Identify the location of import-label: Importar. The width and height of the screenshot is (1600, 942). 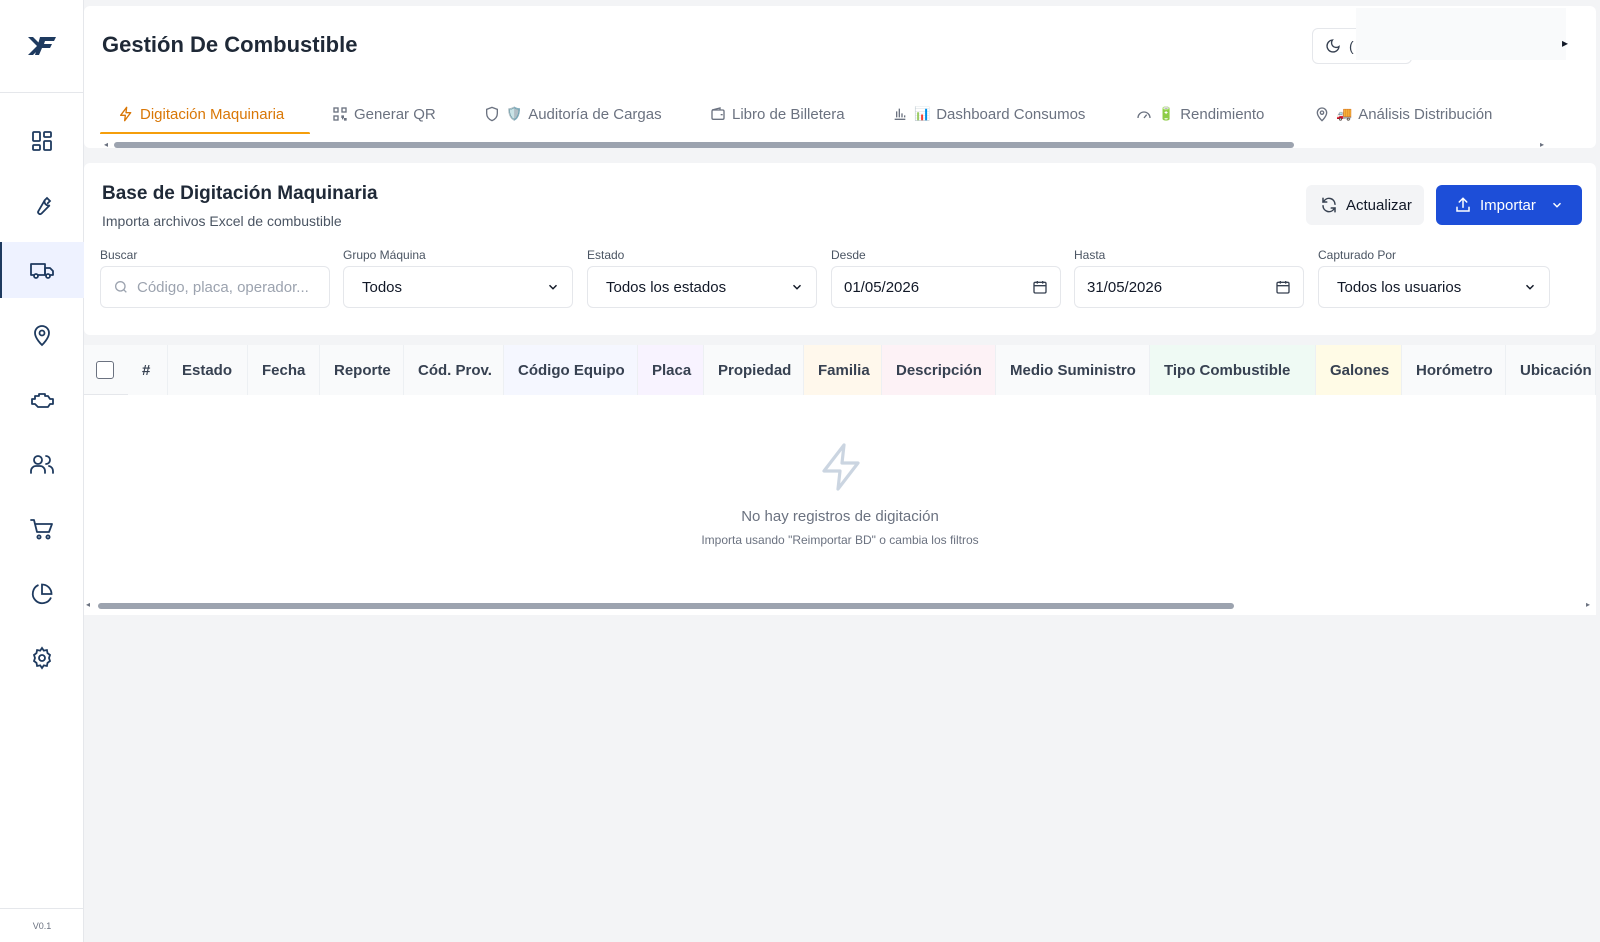
(1508, 205).